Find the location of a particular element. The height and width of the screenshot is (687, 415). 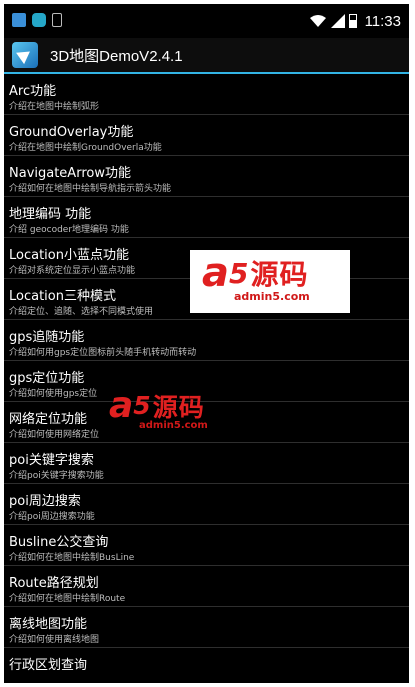

list-item-title: NavigateArrow功能 is located at coordinates (70, 173).